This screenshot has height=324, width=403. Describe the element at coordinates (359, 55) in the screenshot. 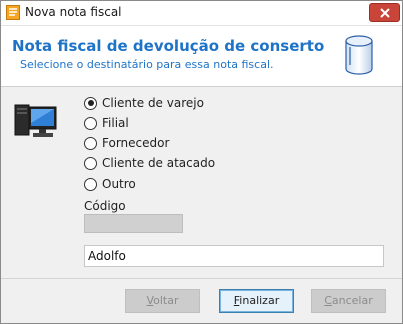

I see `cylinder-icon` at that location.